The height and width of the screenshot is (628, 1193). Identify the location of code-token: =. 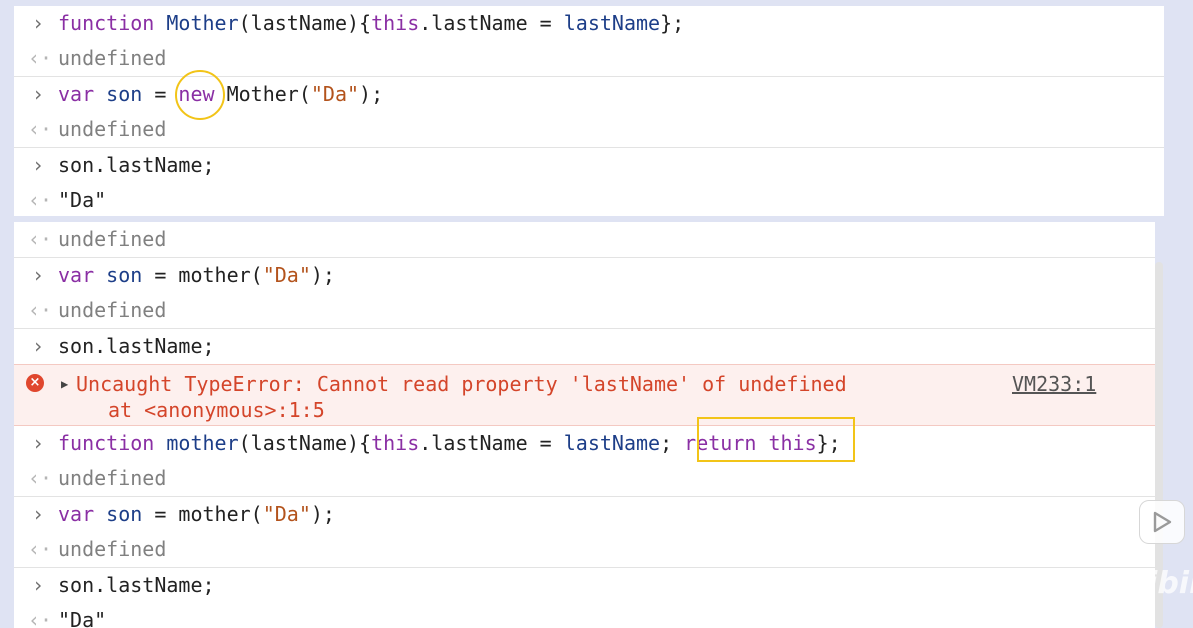
(160, 94).